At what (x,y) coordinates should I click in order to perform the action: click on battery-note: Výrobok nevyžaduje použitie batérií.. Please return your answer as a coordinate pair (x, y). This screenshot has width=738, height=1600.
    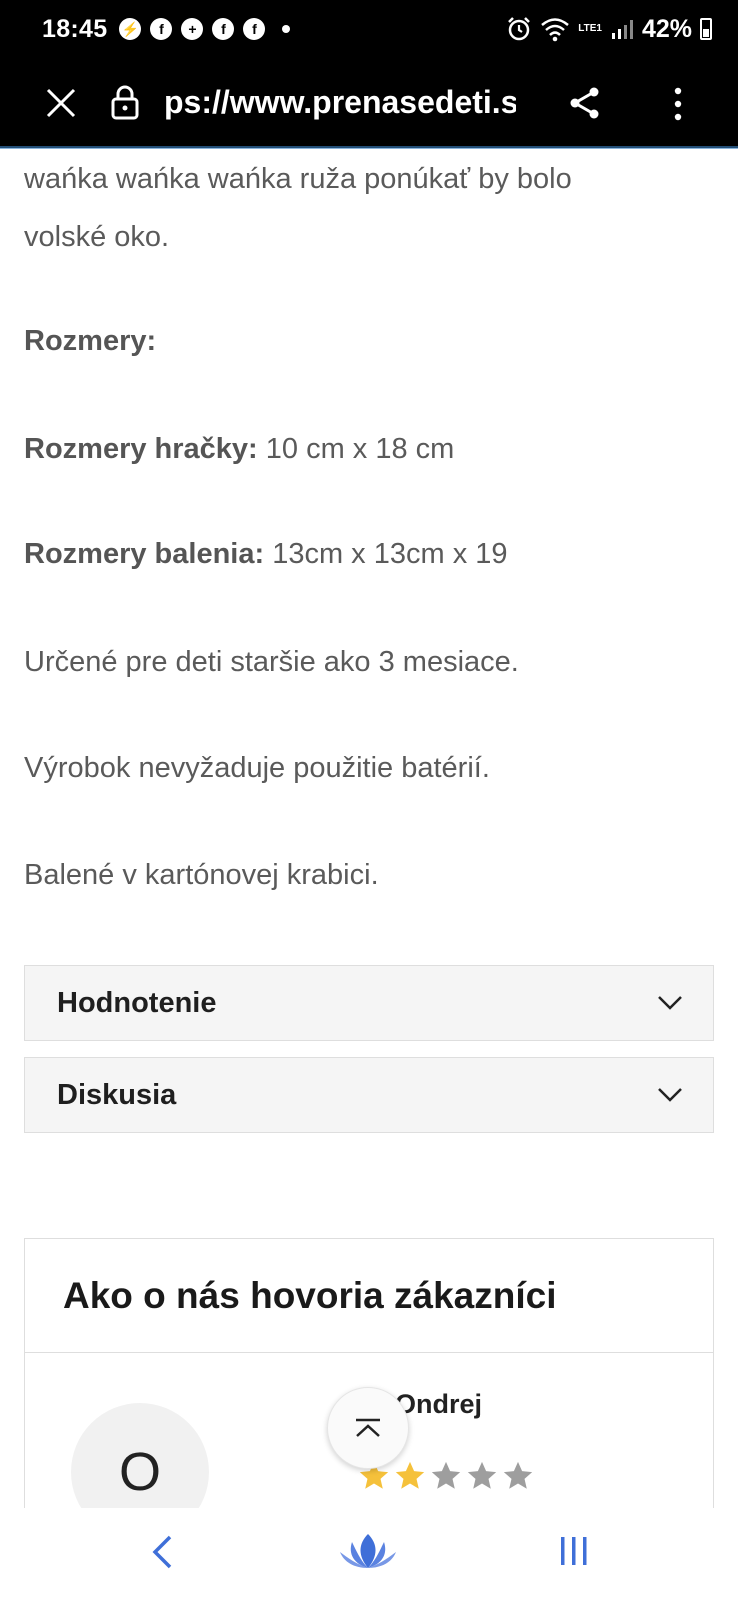
    Looking at the image, I should click on (257, 768).